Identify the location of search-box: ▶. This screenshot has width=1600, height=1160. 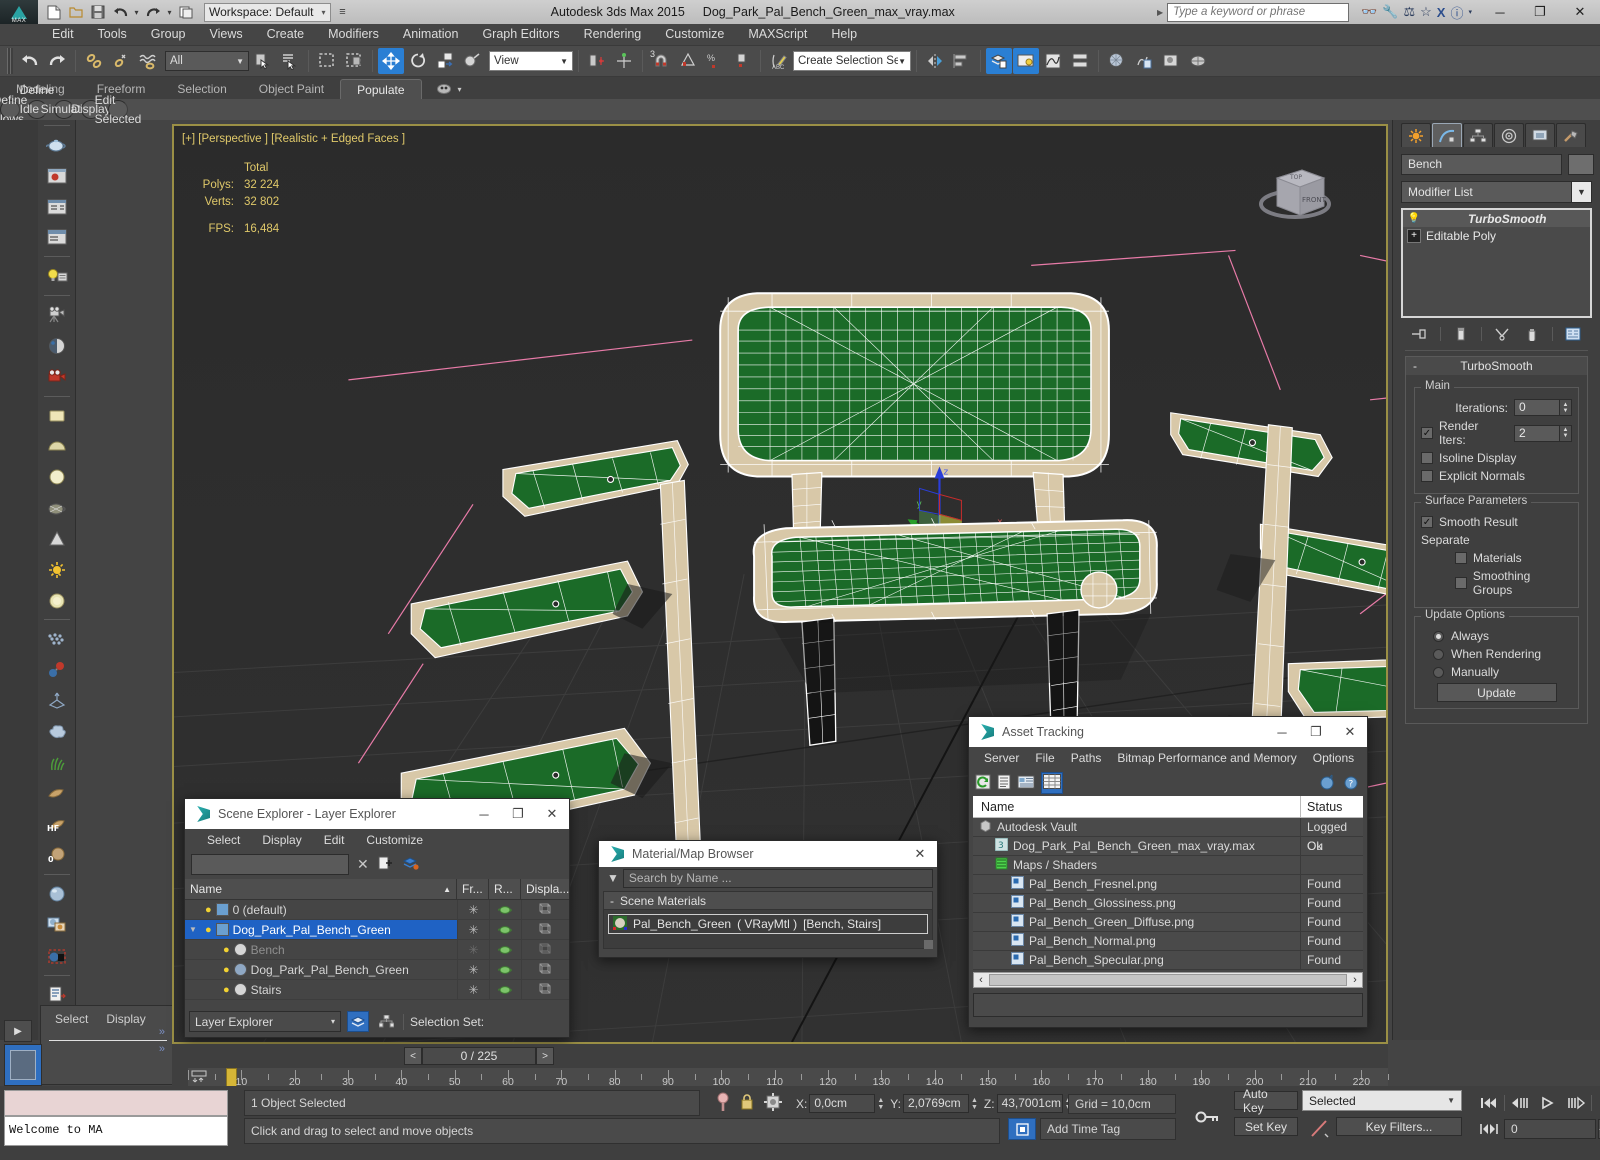
(1251, 12).